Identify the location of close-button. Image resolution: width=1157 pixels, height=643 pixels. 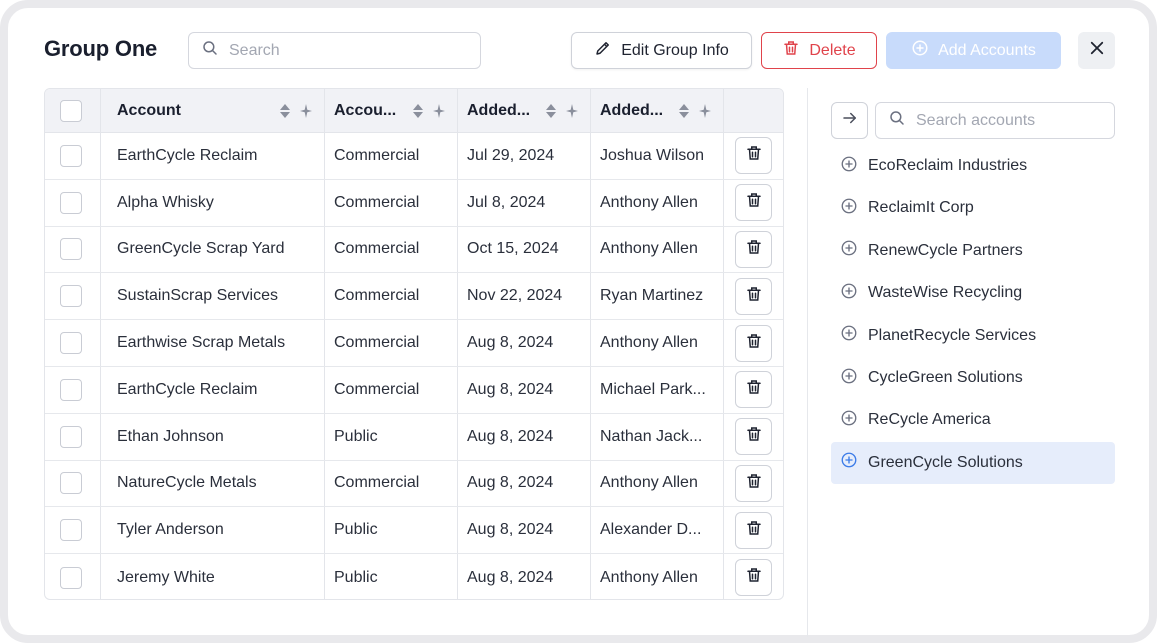
(1096, 50).